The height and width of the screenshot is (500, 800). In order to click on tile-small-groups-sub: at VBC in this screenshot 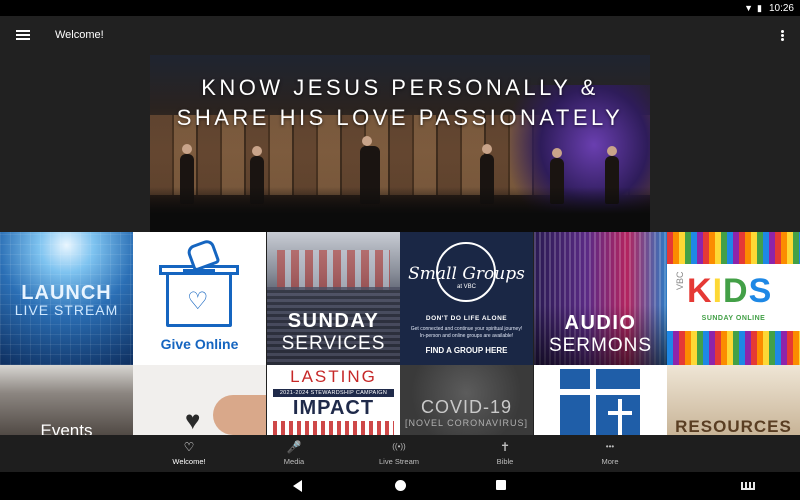, I will do `click(466, 287)`.